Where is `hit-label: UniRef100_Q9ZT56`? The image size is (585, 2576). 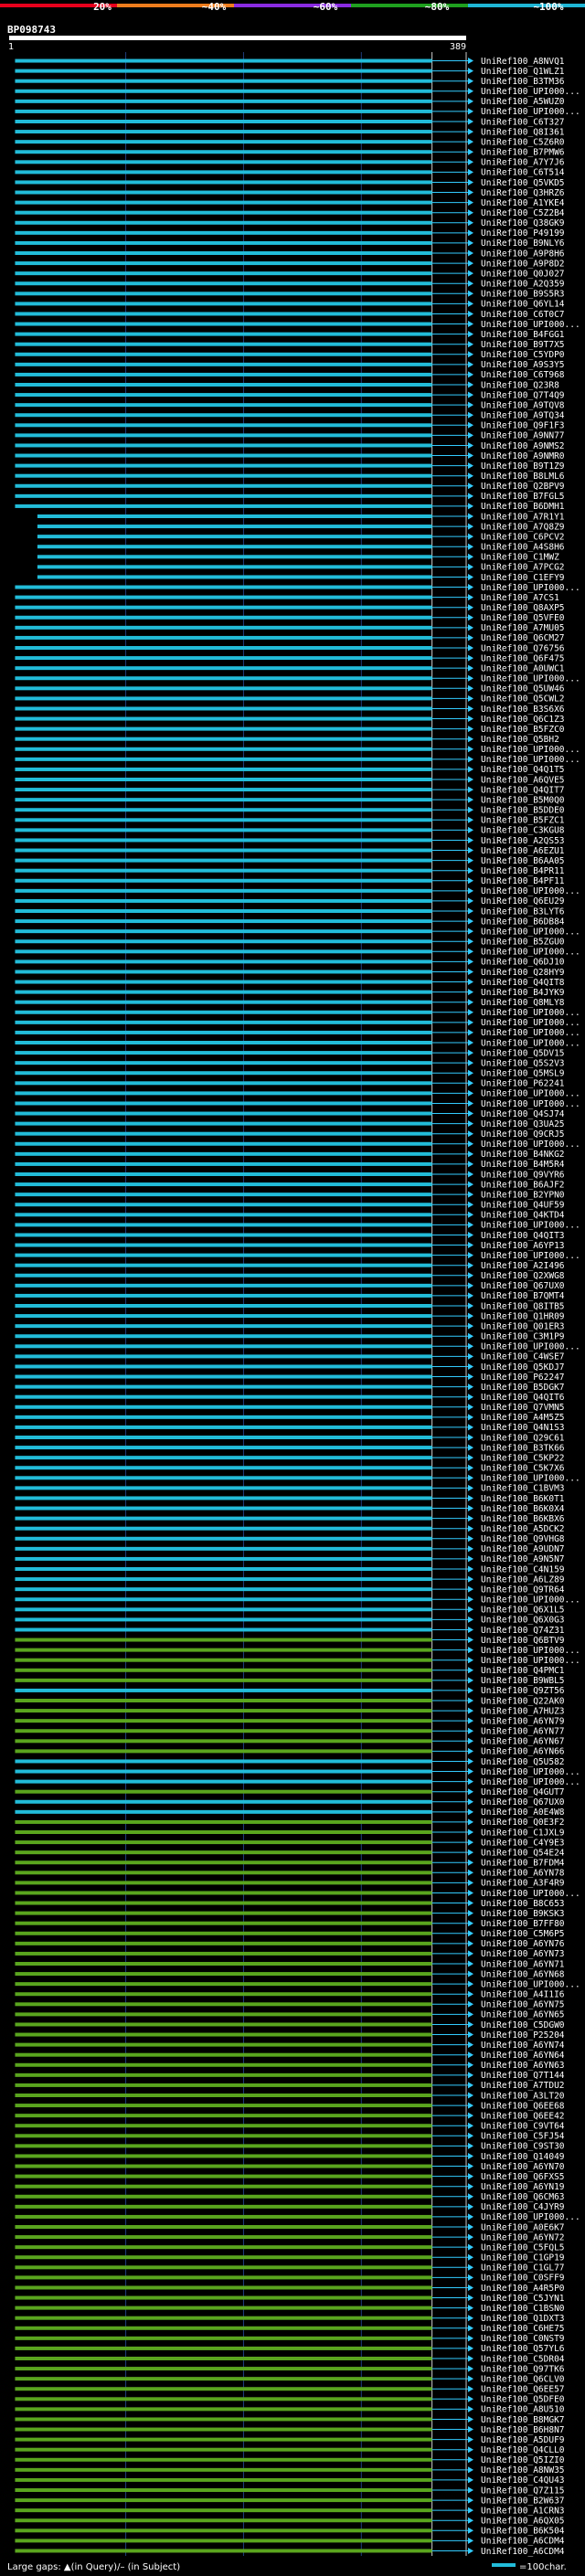
hit-label: UniRef100_Q9ZT56 is located at coordinates (523, 1691).